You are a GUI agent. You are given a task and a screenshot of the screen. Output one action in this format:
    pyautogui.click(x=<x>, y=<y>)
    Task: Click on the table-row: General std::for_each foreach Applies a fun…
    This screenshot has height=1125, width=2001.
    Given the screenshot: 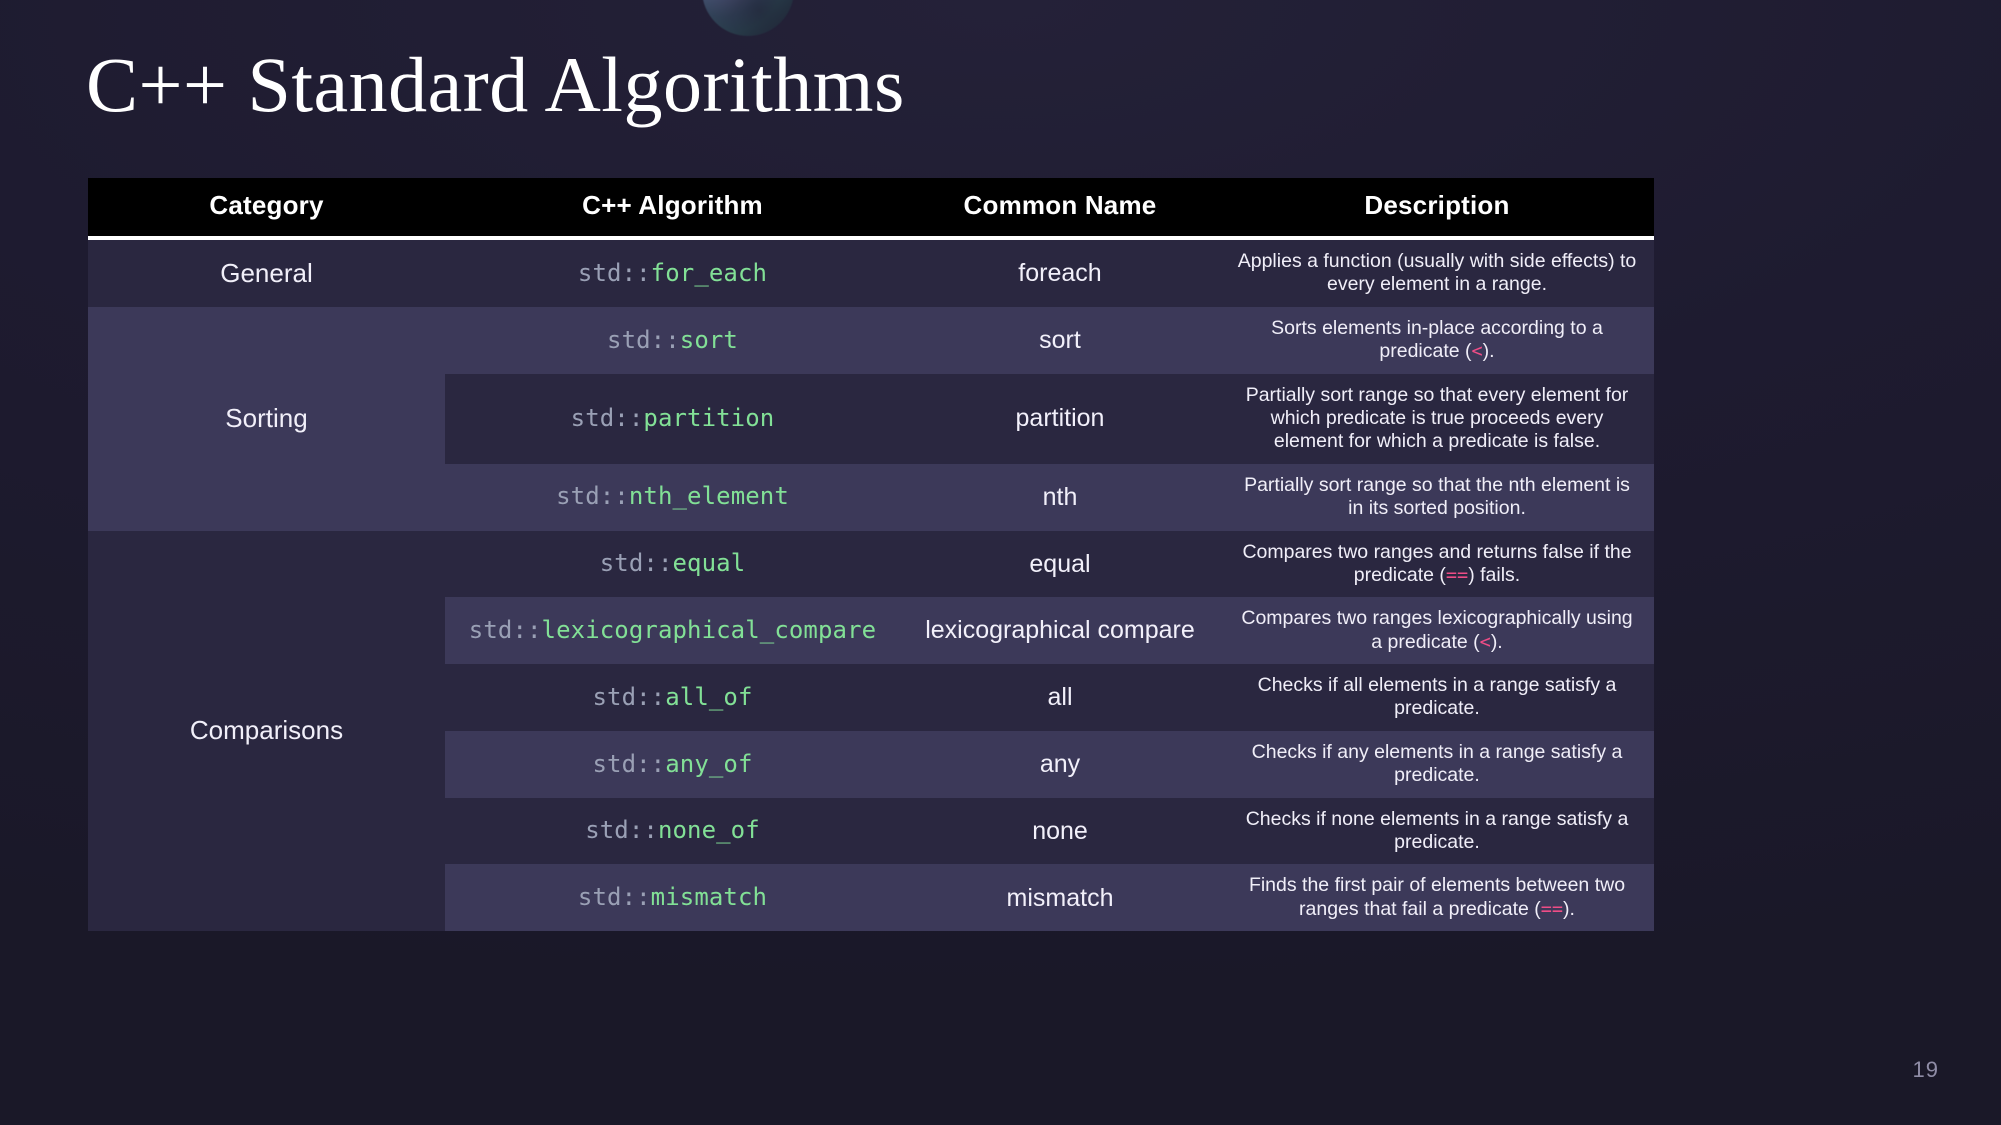 What is the action you would take?
    pyautogui.click(x=871, y=272)
    